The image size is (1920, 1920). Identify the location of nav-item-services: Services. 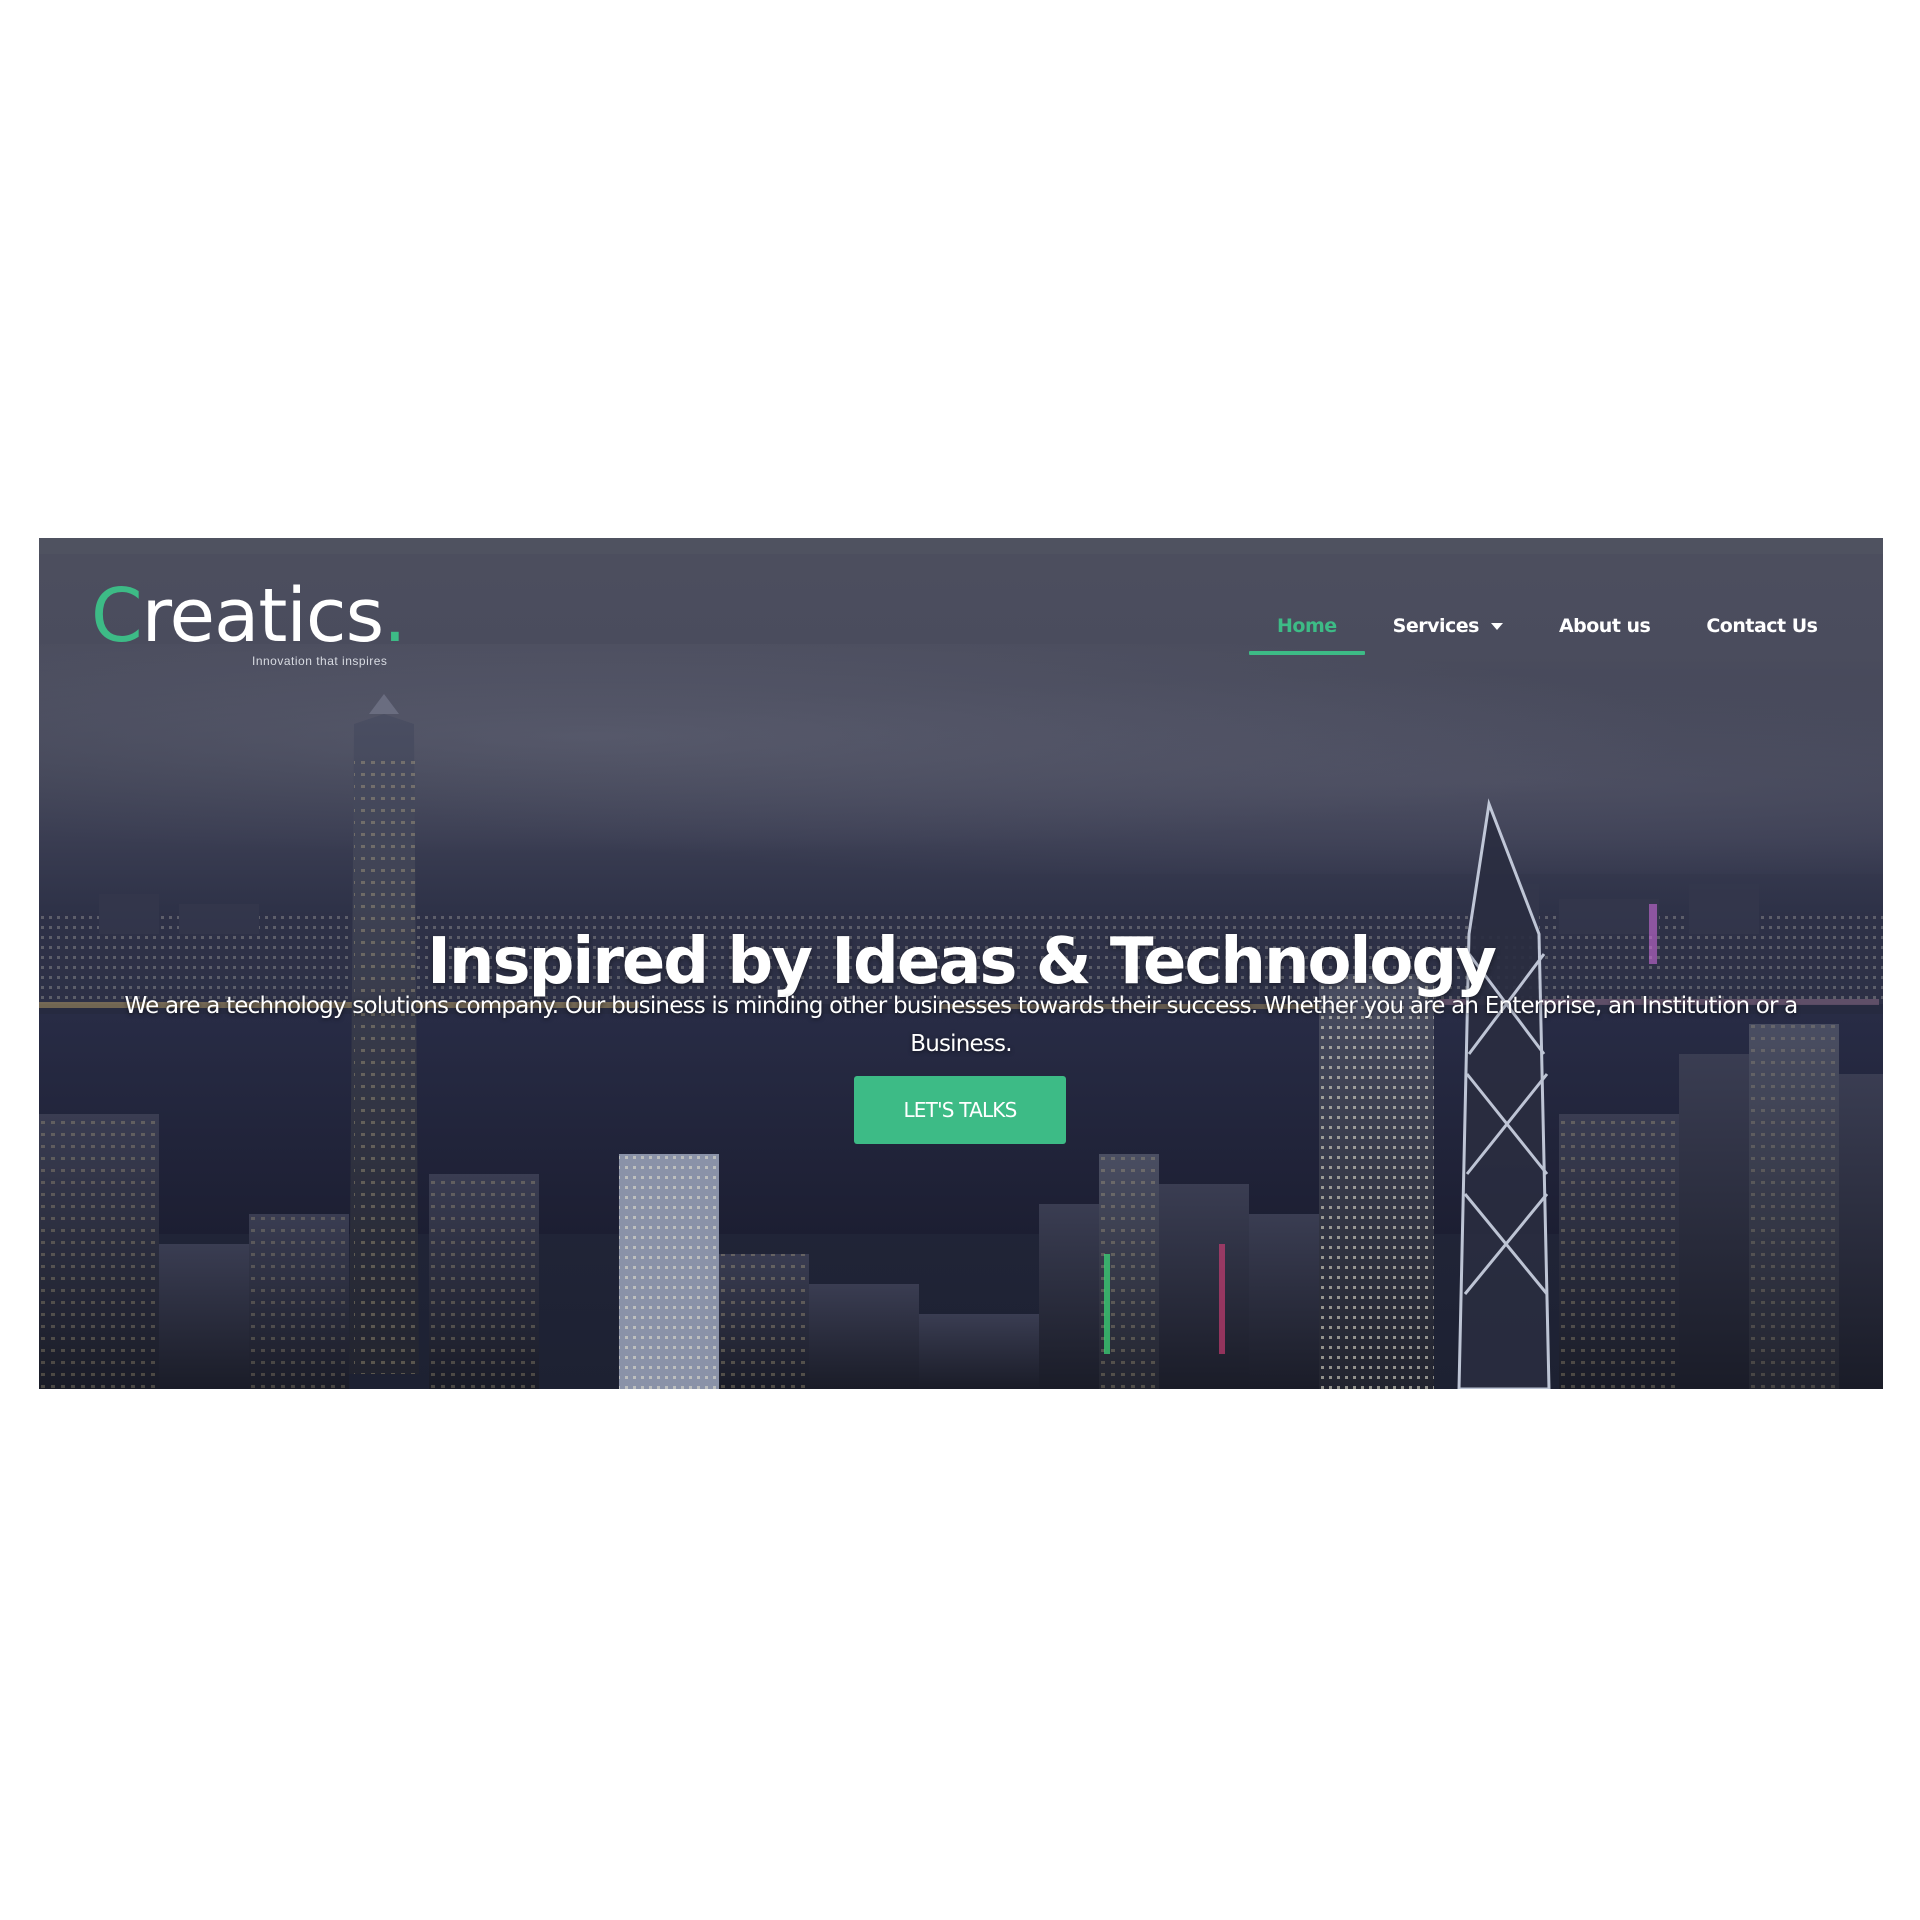
(1448, 626).